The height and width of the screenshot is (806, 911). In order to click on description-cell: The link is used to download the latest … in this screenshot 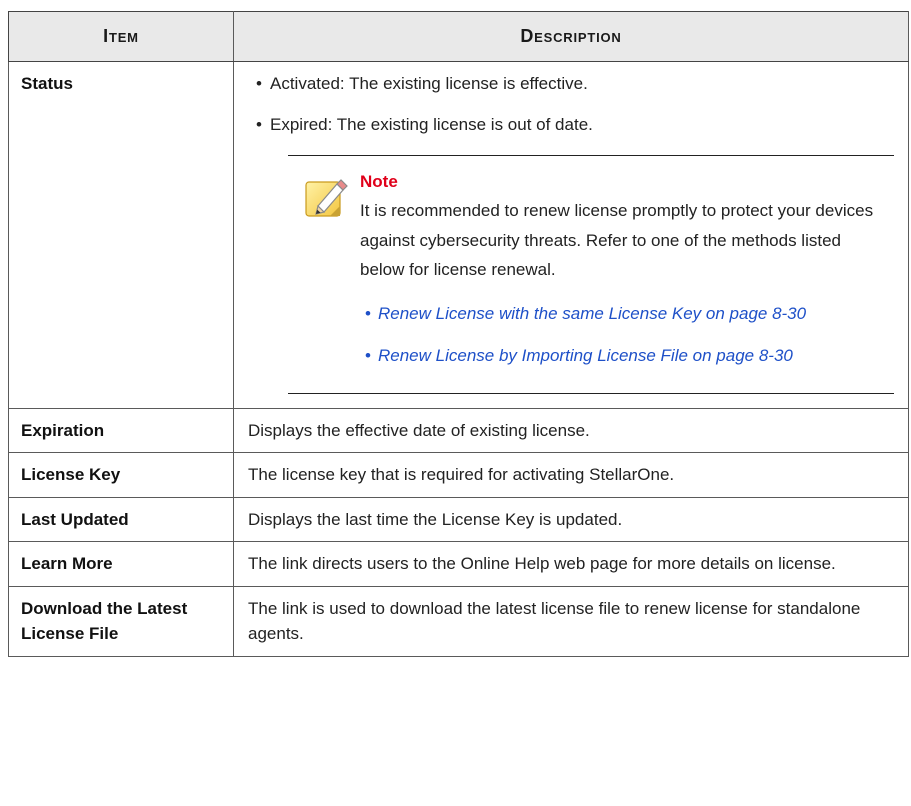, I will do `click(571, 621)`.